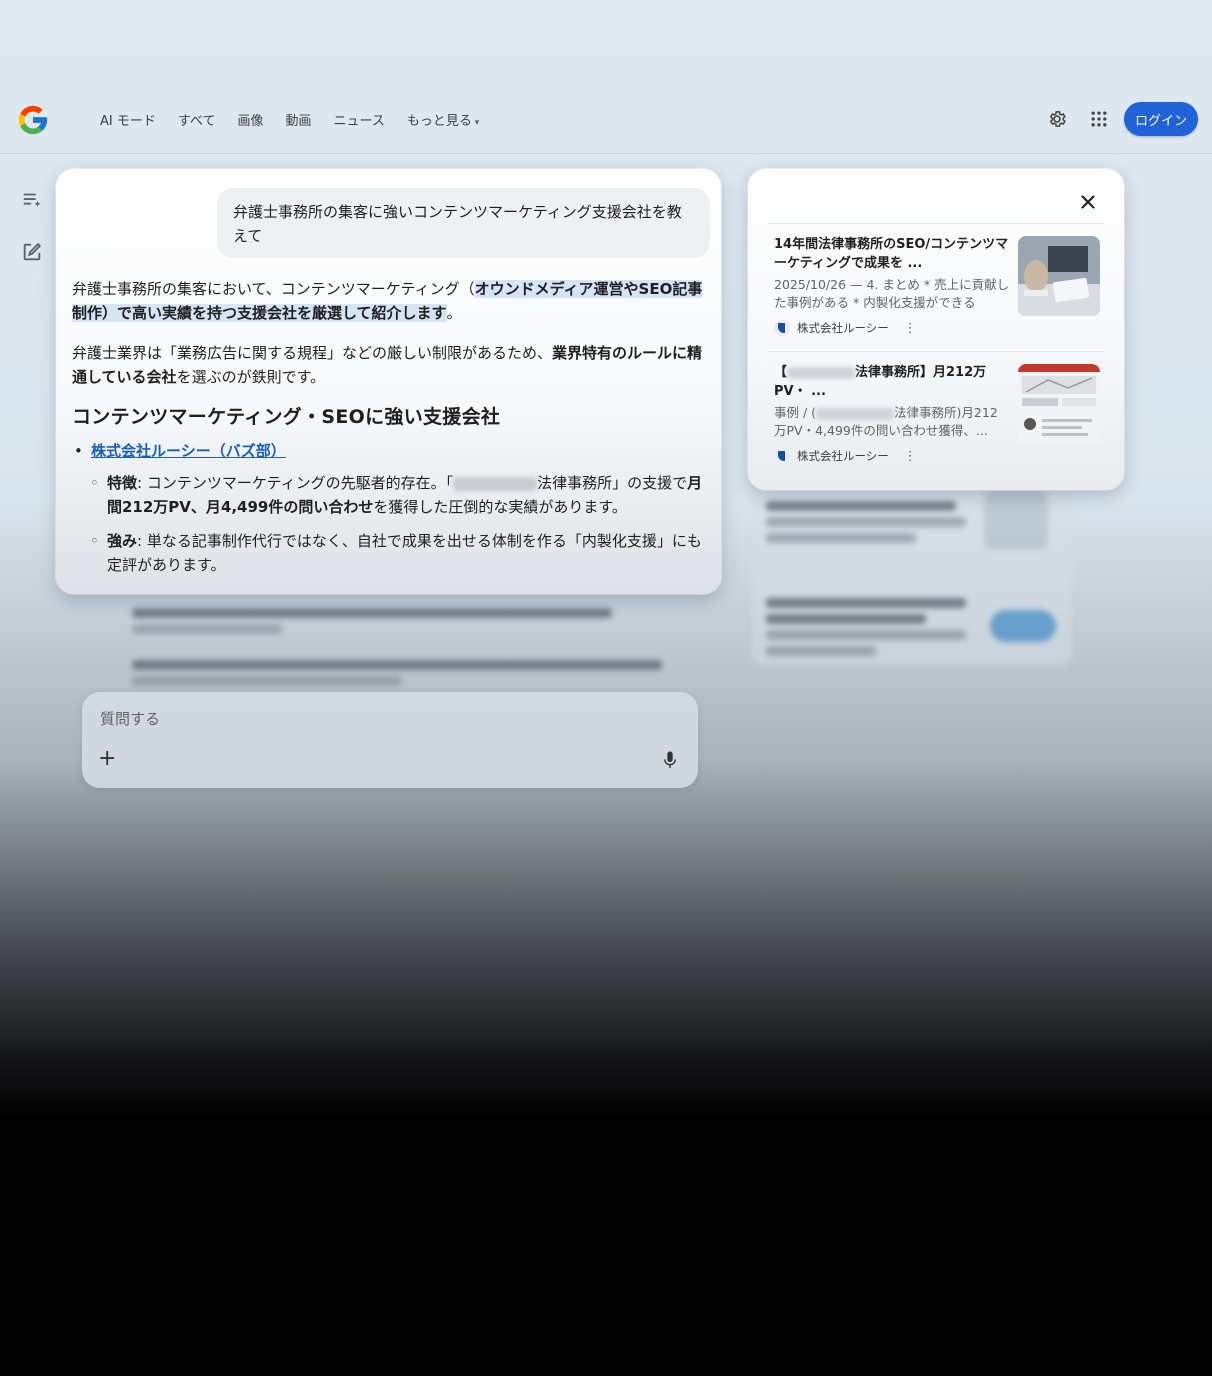 This screenshot has width=1212, height=1376. What do you see at coordinates (358, 119) in the screenshot?
I see `nav-news: ニュース` at bounding box center [358, 119].